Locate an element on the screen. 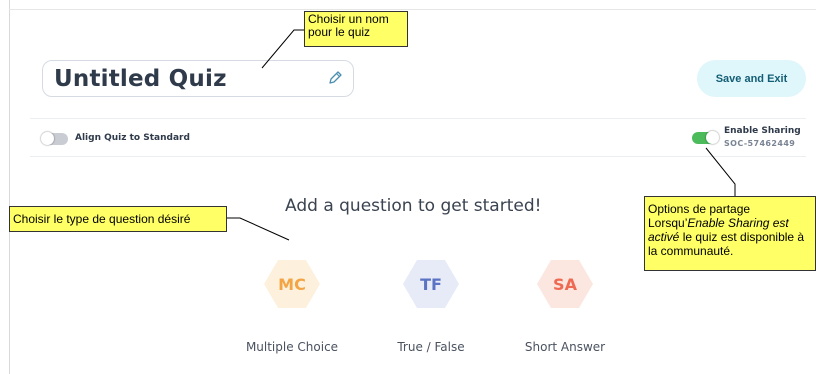  type-callout: Choisir le type de question désiré is located at coordinates (118, 219).